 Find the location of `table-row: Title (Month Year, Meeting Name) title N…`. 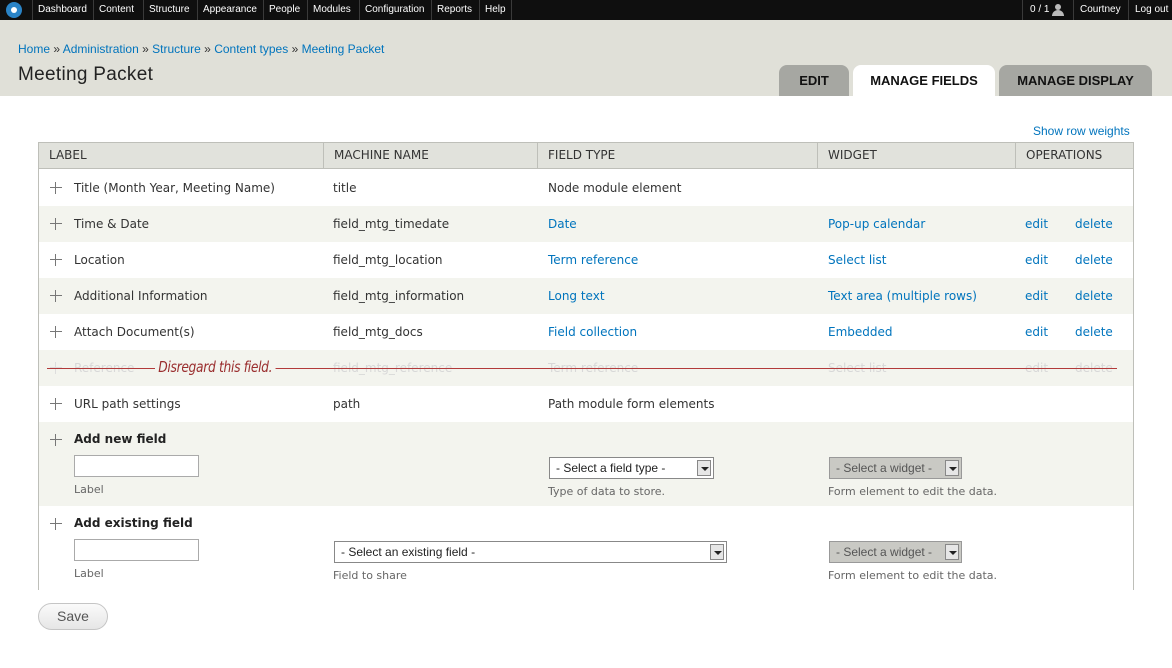

table-row: Title (Month Year, Meeting Name) title N… is located at coordinates (586, 188).